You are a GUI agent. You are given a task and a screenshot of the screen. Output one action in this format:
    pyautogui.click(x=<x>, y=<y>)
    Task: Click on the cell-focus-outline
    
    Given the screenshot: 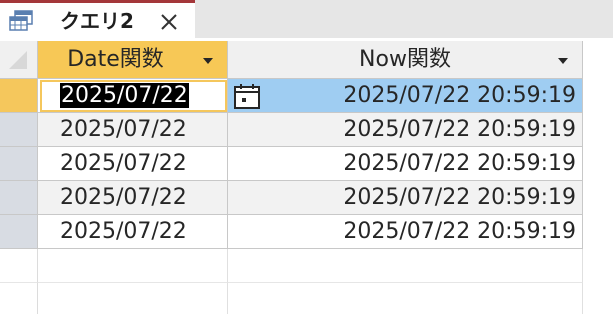 What is the action you would take?
    pyautogui.click(x=133, y=96)
    